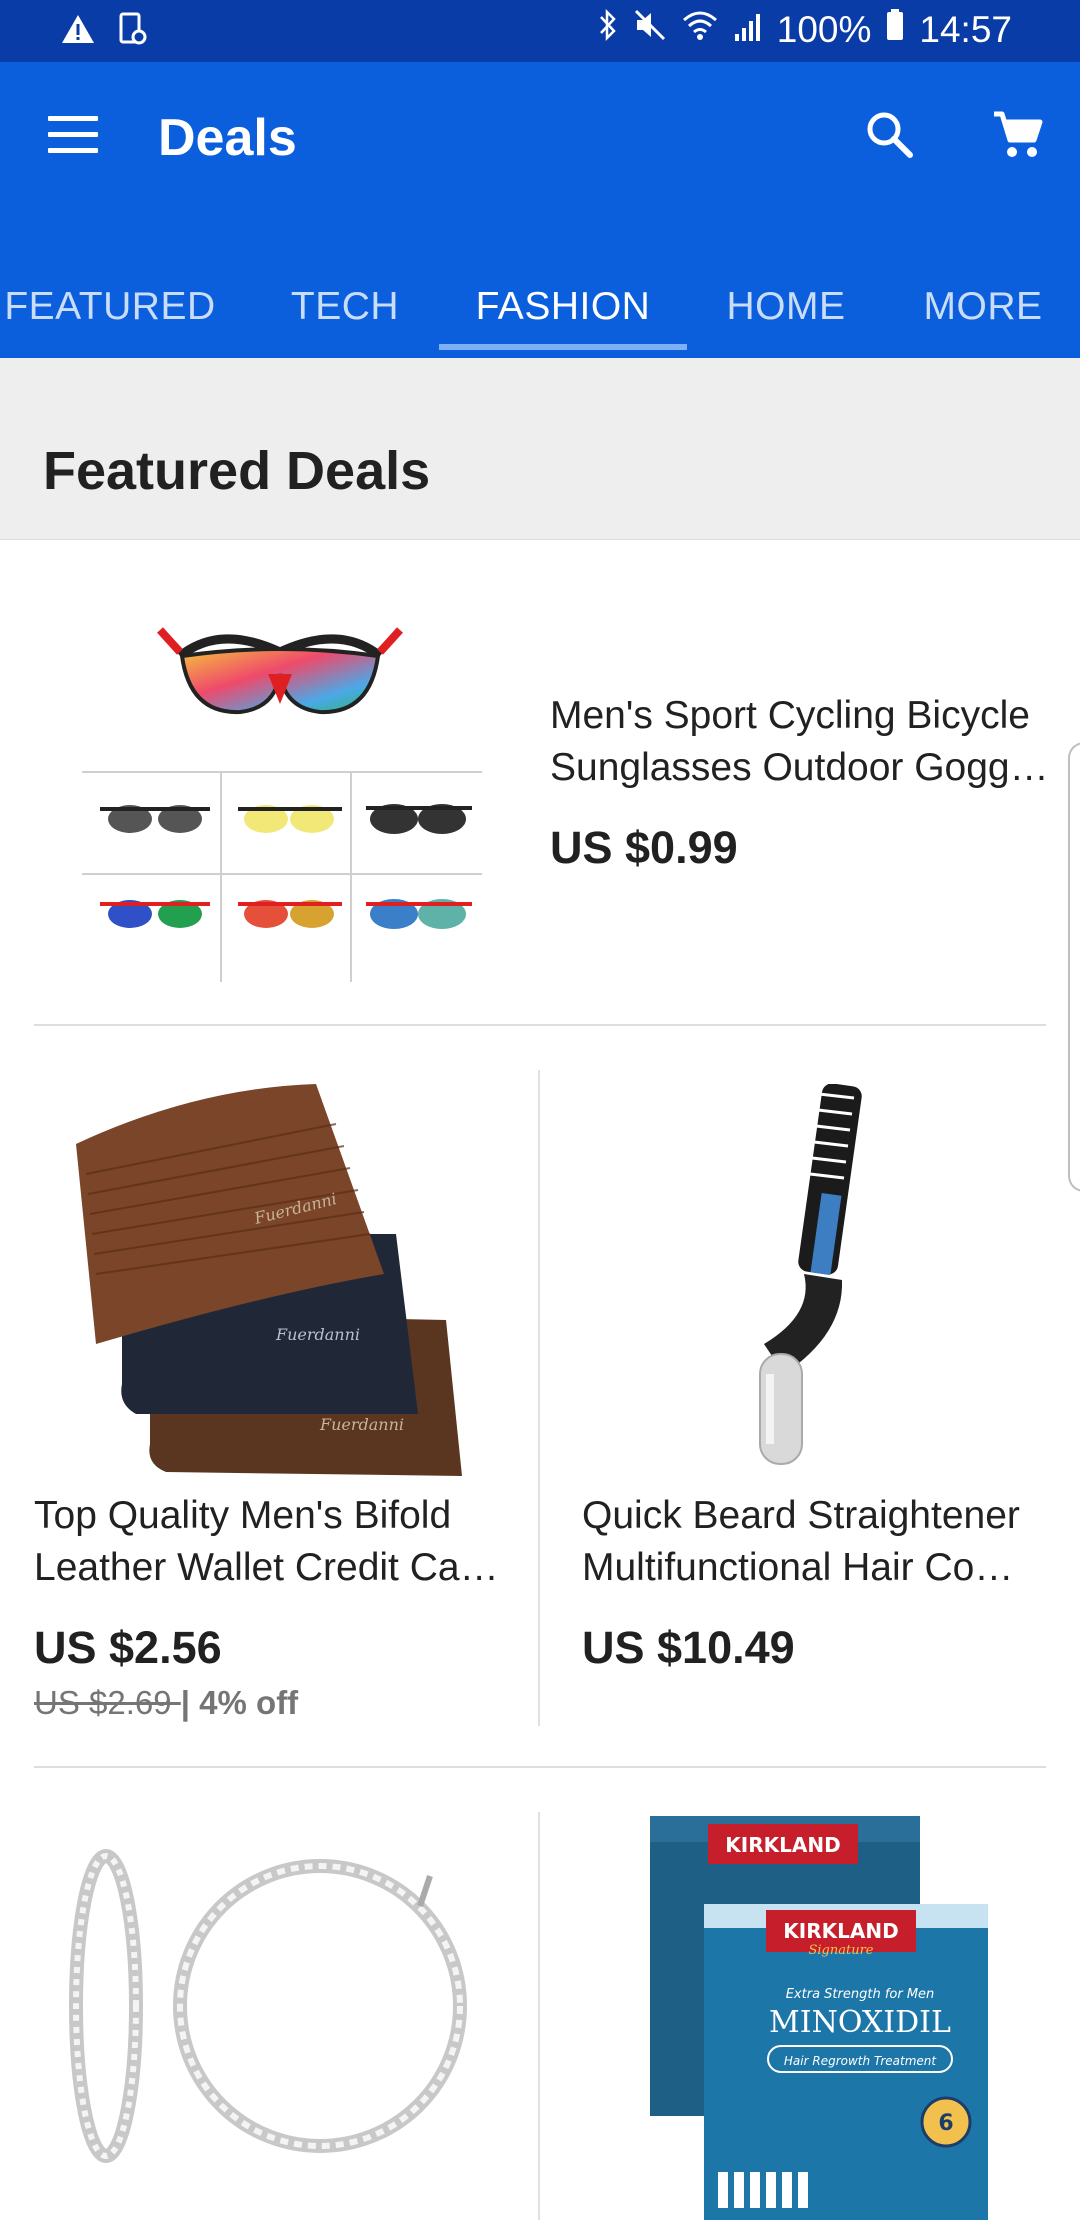 This screenshot has height=2220, width=1080. I want to click on app-bar: Deals FEATURED TECH FASHION HOME MORE, so click(540, 210).